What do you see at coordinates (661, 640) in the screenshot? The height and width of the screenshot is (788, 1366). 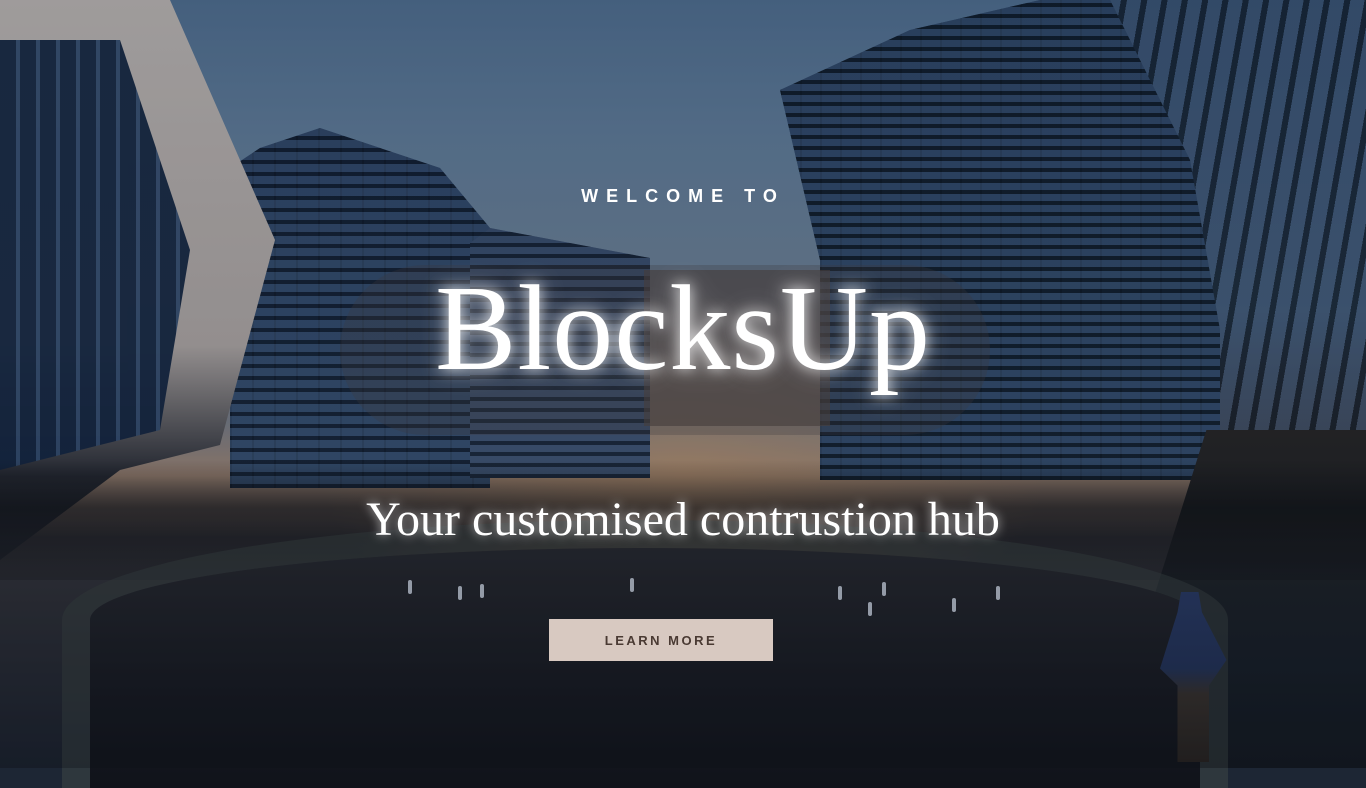 I see `learn-more-button: LEARN MORE` at bounding box center [661, 640].